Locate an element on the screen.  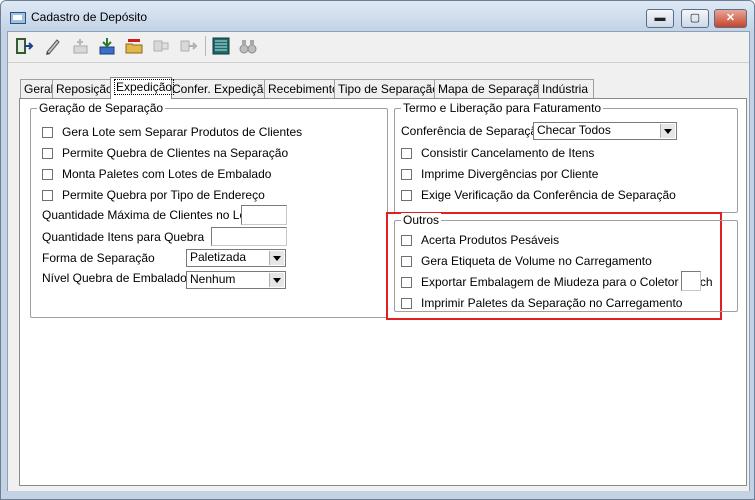
add-icon is located at coordinates (80, 46).